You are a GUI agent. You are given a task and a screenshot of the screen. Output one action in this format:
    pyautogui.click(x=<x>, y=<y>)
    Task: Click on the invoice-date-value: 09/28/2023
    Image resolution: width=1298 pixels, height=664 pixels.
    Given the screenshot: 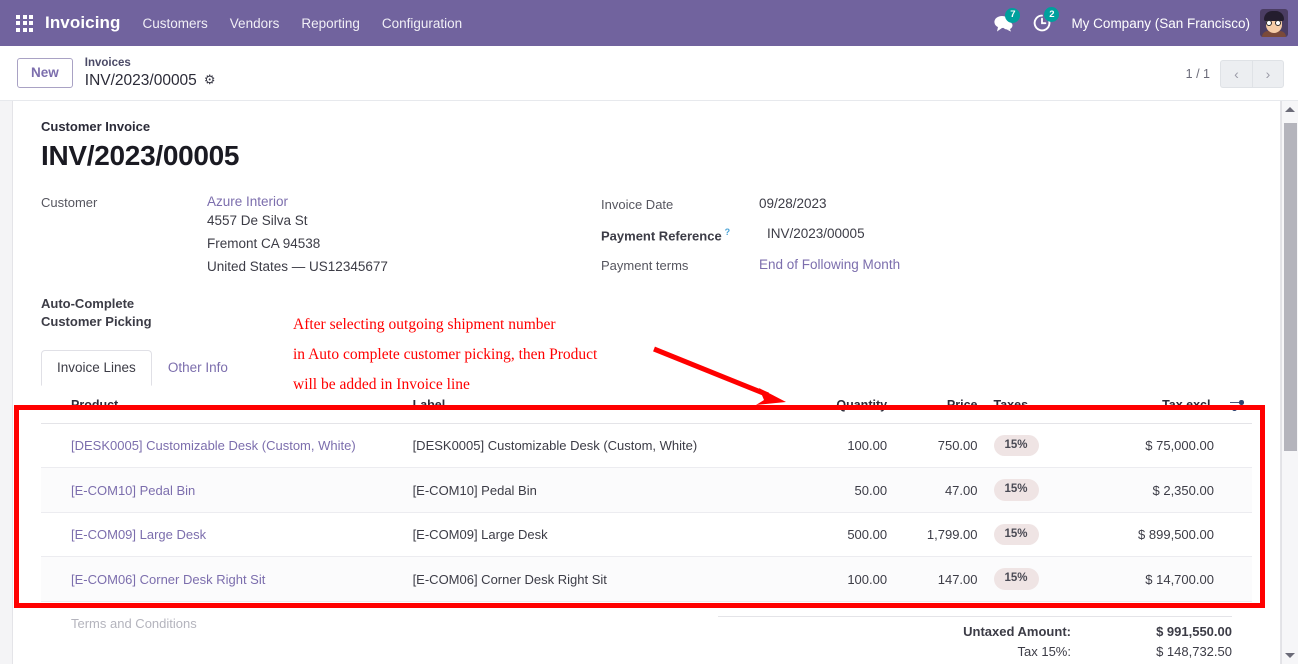 What is the action you would take?
    pyautogui.click(x=793, y=203)
    